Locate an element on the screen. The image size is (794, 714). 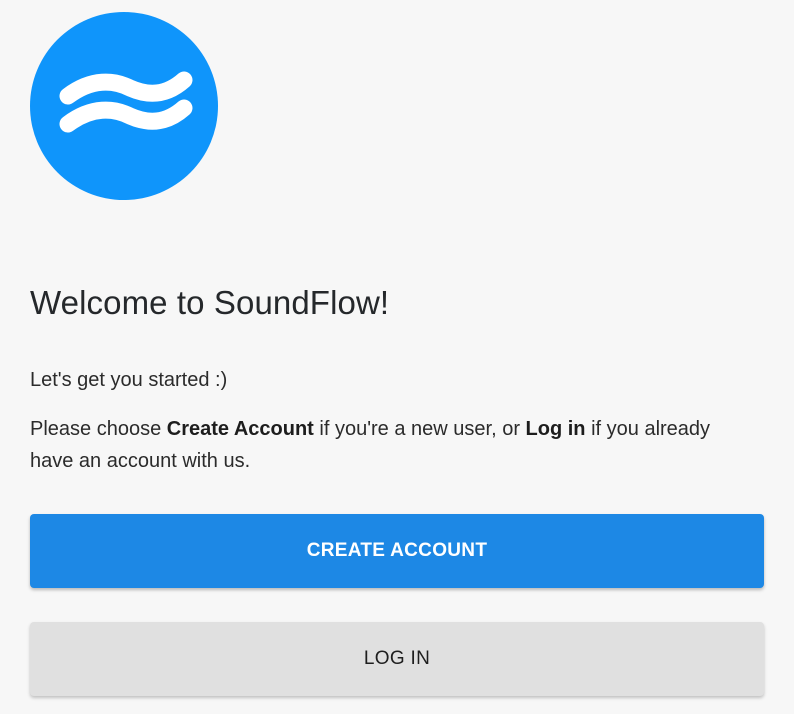
subtitle: Let's get you started :) is located at coordinates (129, 380).